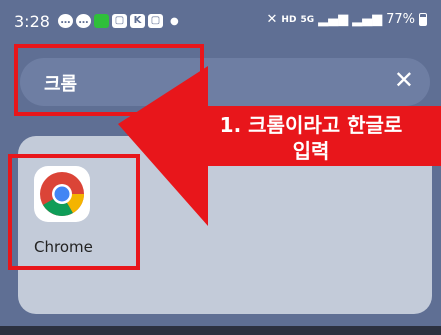 The height and width of the screenshot is (335, 441). I want to click on notification-icons: … … ▢ K ▢ ●, so click(118, 21).